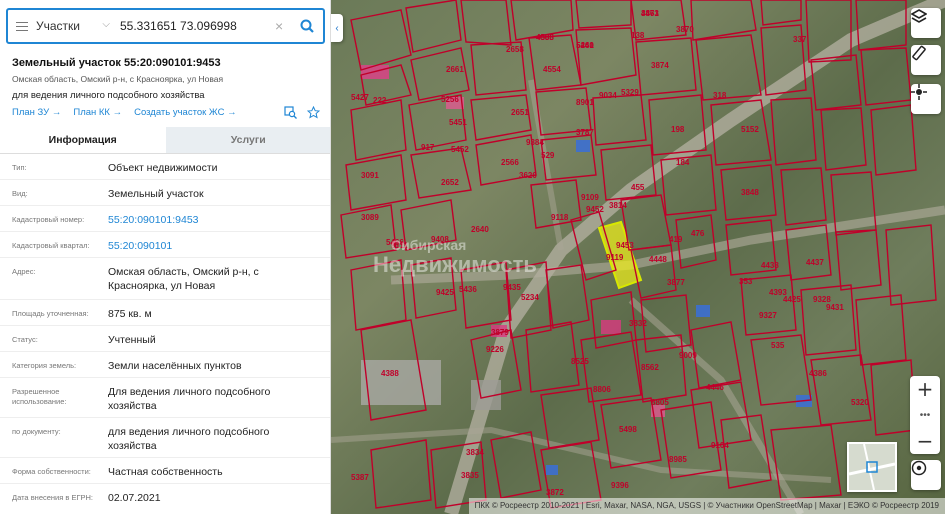 The height and width of the screenshot is (514, 945). Describe the element at coordinates (611, 327) in the screenshot. I see `map-building` at that location.